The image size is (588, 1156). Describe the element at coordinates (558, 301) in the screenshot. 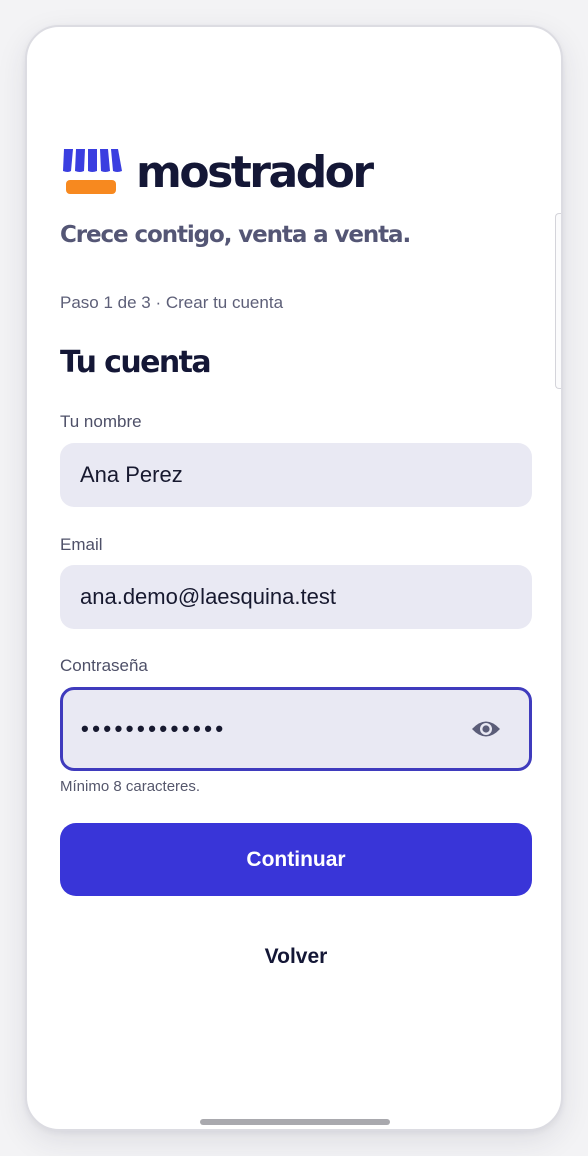

I see `scroll-indicator` at that location.